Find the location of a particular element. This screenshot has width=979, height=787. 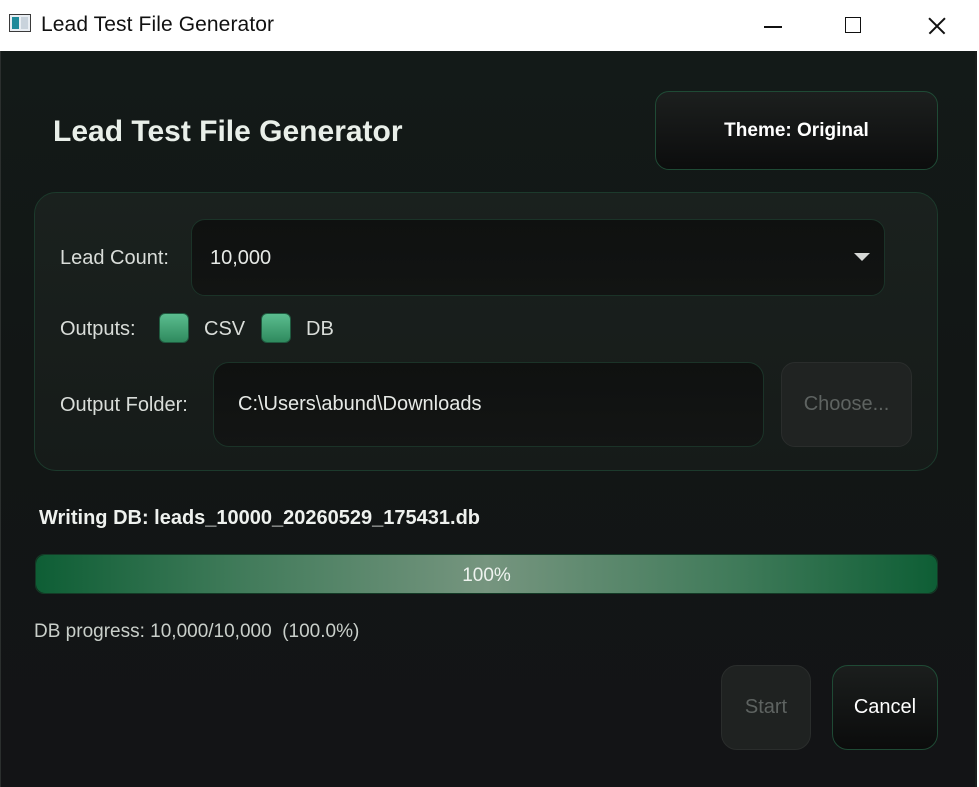

page-title: Lead Test File Generator is located at coordinates (228, 131).